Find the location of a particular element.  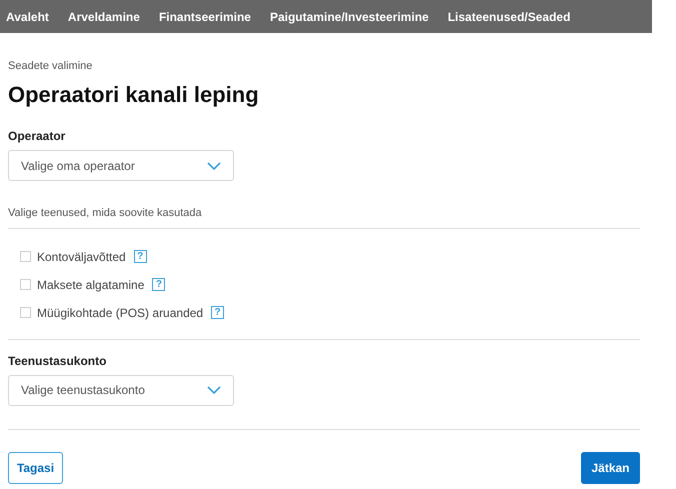

nav-link: Paigutamine/Investeerimine is located at coordinates (349, 17).